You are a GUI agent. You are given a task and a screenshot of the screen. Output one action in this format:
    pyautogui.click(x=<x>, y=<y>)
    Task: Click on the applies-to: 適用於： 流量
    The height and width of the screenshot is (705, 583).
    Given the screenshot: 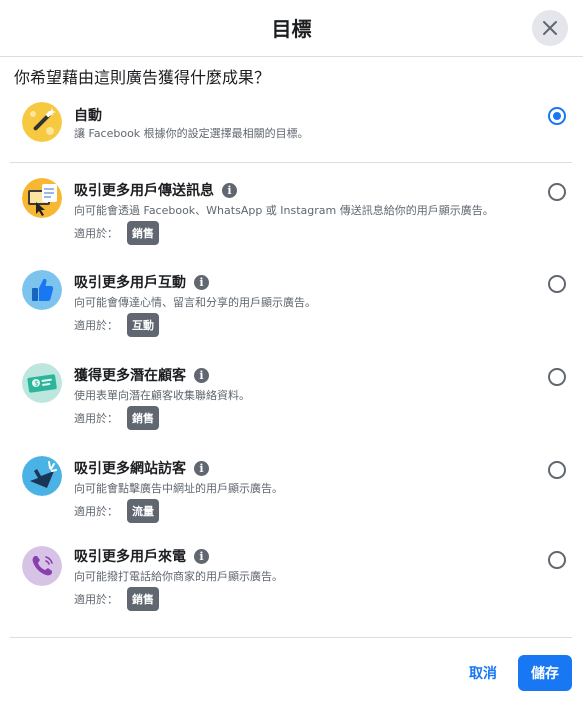 What is the action you would take?
    pyautogui.click(x=116, y=511)
    